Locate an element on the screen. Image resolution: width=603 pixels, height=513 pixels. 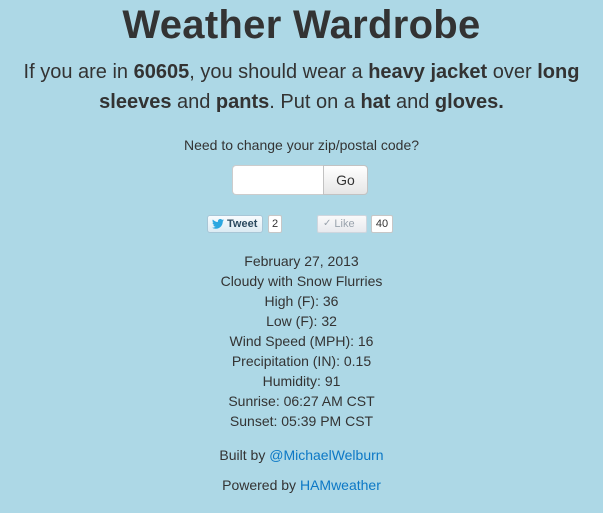
advice-accessory-1: hat is located at coordinates (375, 102).